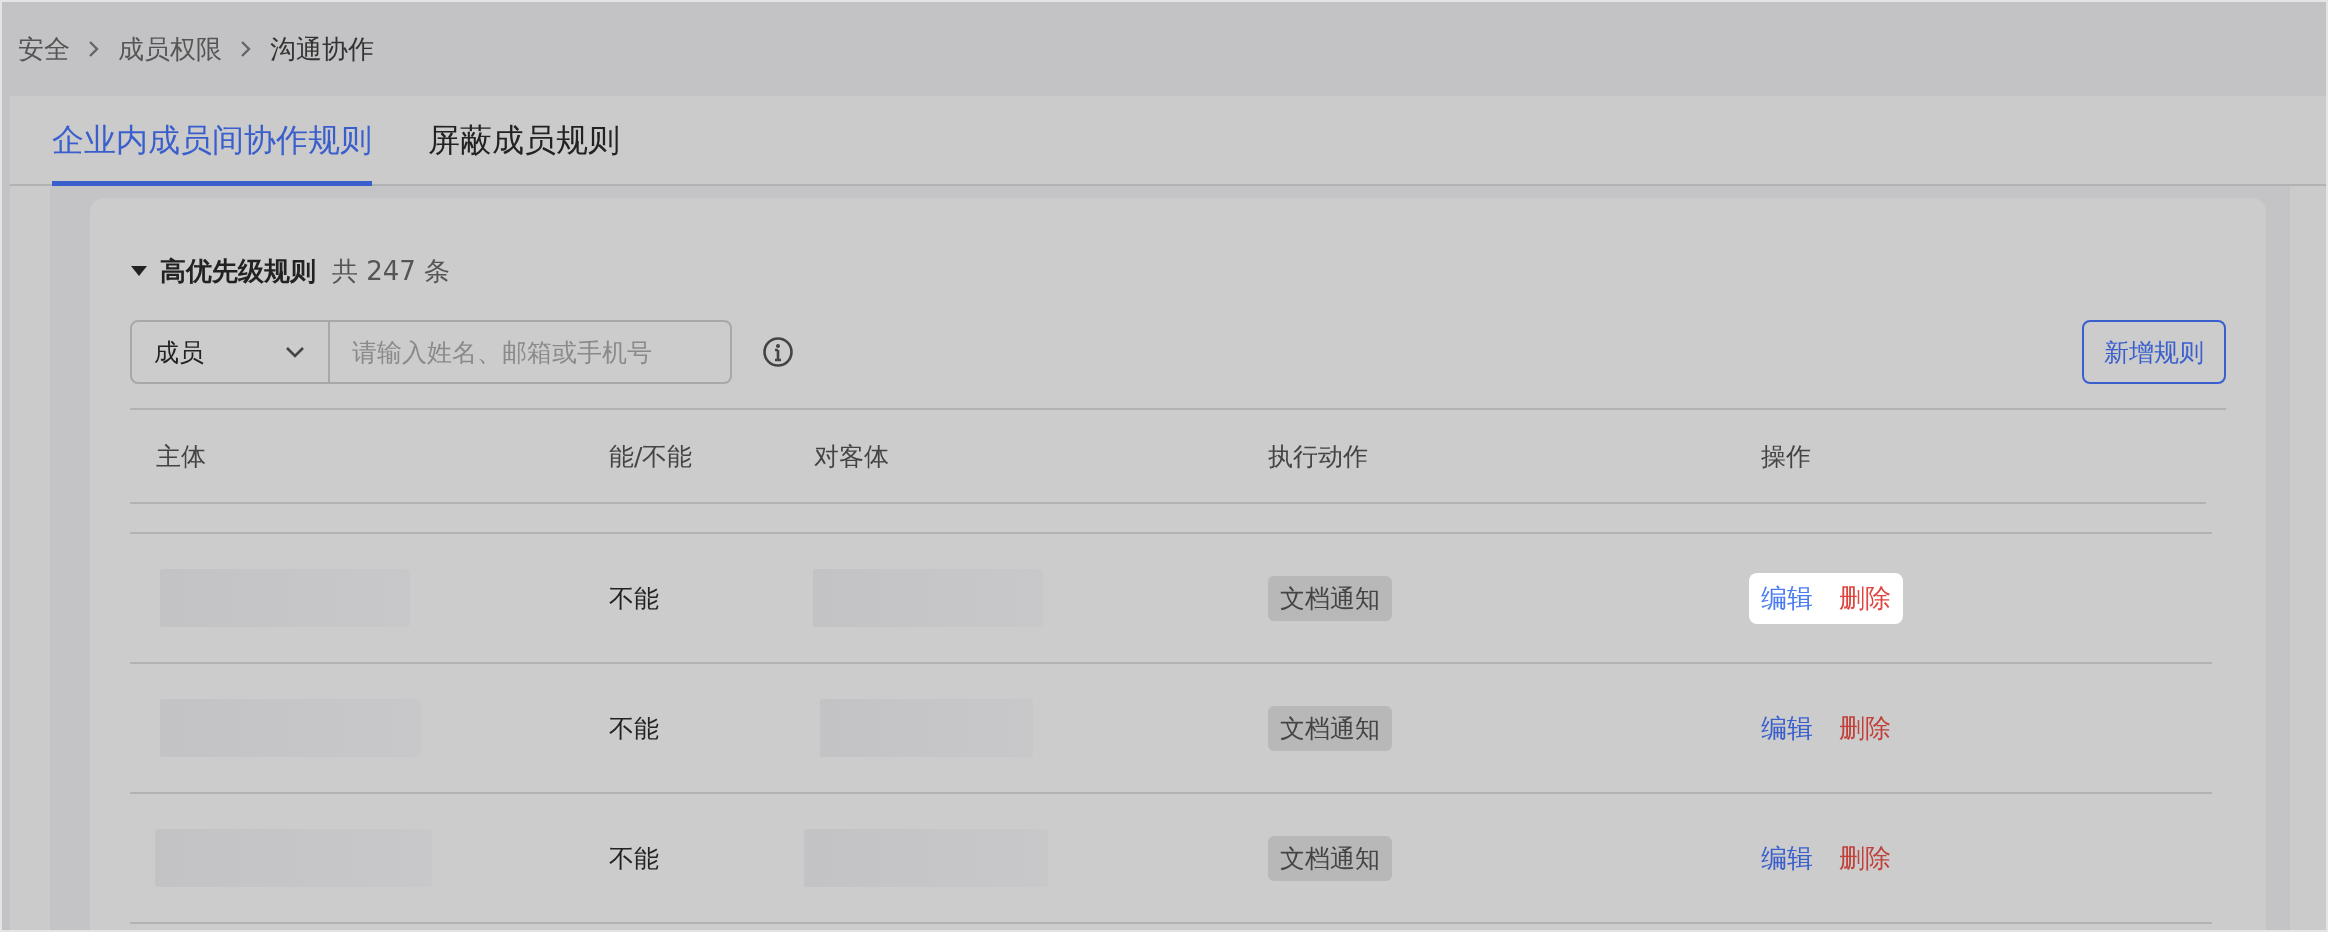  What do you see at coordinates (531, 352) in the screenshot?
I see `search-field: 请输入姓名、邮箱或手机号` at bounding box center [531, 352].